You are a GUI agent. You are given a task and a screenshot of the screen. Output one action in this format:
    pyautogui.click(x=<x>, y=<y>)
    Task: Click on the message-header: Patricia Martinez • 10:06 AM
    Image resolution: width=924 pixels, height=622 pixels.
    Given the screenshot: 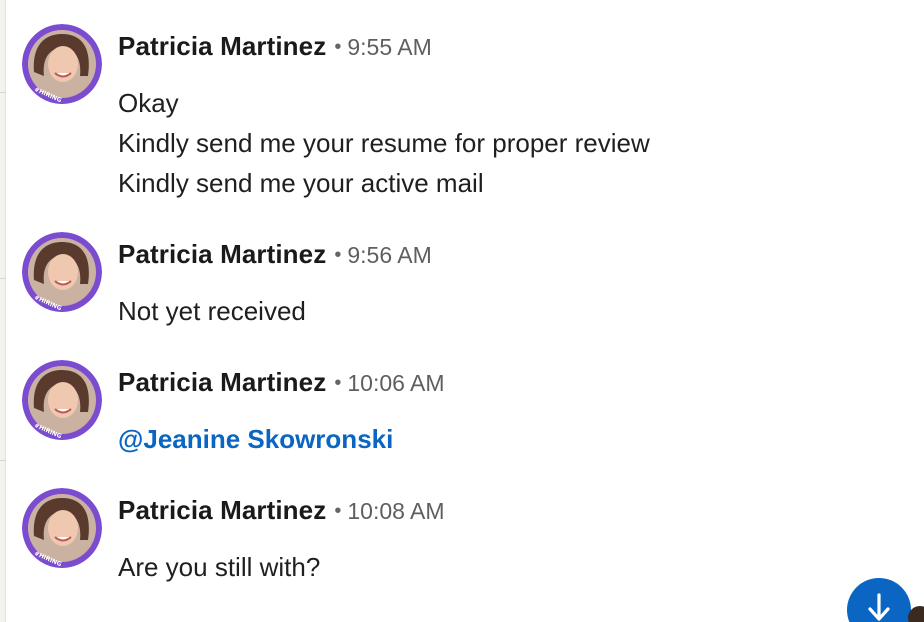 What is the action you would take?
    pyautogui.click(x=281, y=384)
    